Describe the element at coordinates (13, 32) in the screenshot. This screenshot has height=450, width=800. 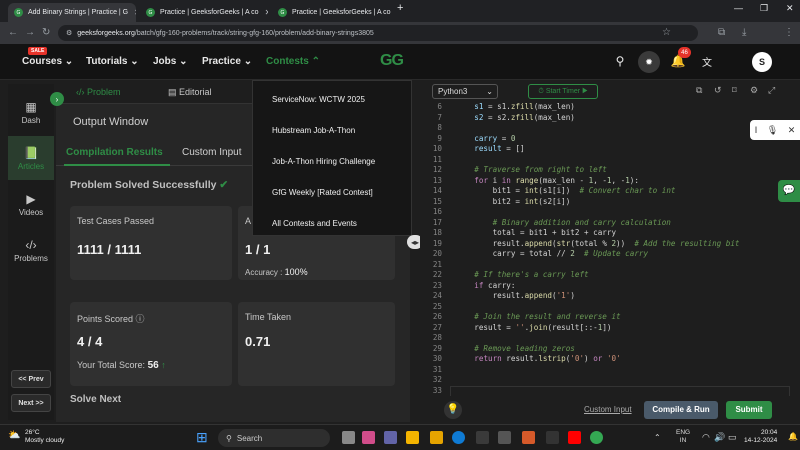
I see `back-icon: ←` at that location.